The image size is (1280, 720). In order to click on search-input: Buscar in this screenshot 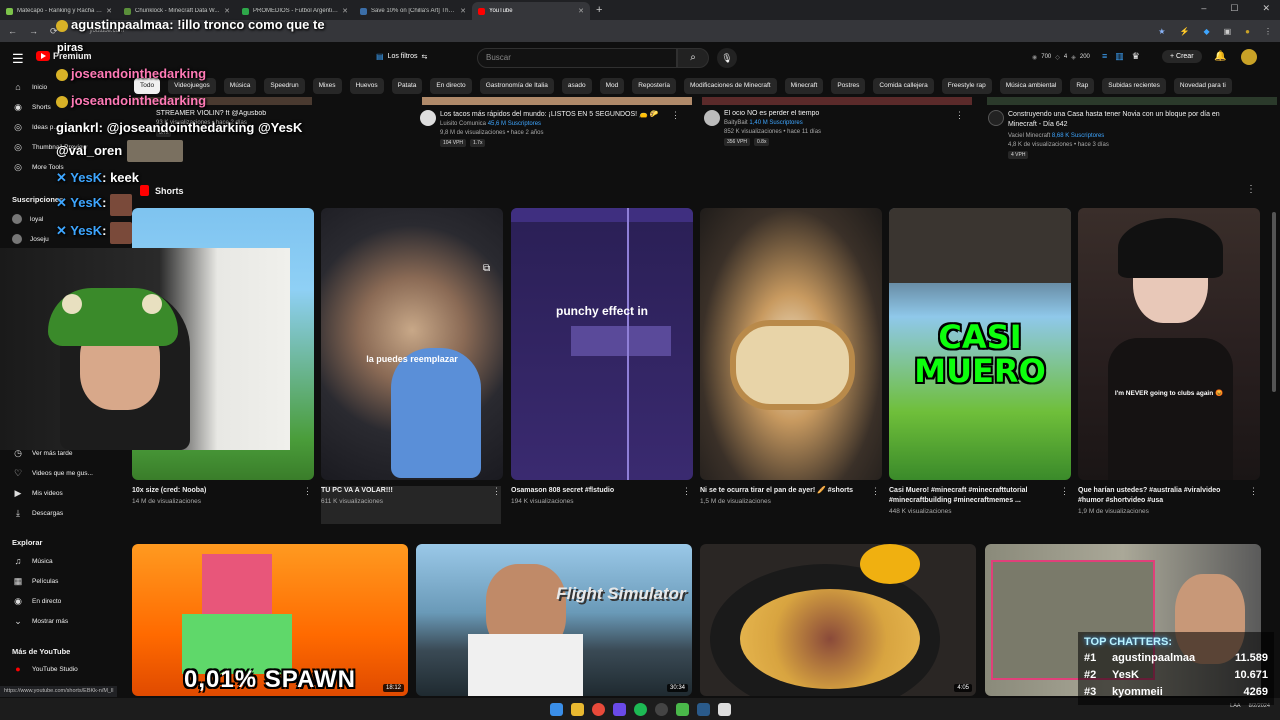, I will do `click(577, 58)`.